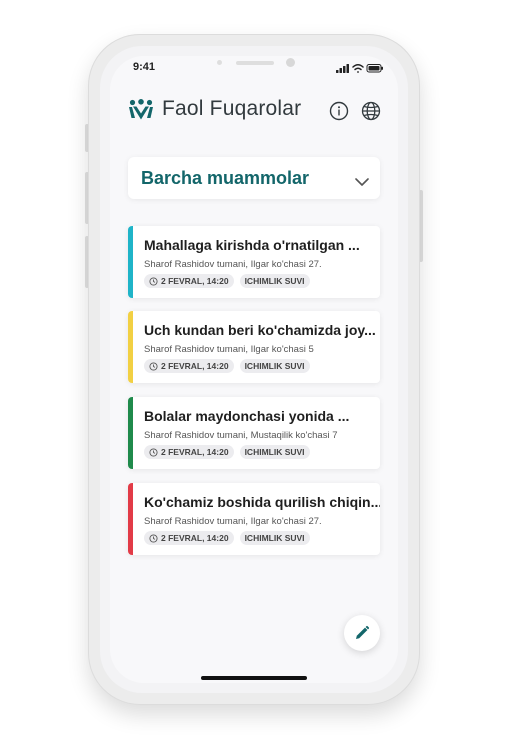 This screenshot has height=745, width=507. I want to click on issue-address: Sharof Rashidov tumani, Ilgar ko'chasi 5, so click(229, 349).